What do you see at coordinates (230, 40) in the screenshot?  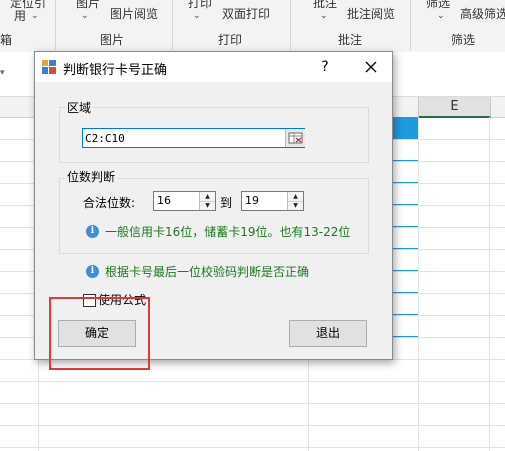 I see `ribbon-group-label-print: 打印` at bounding box center [230, 40].